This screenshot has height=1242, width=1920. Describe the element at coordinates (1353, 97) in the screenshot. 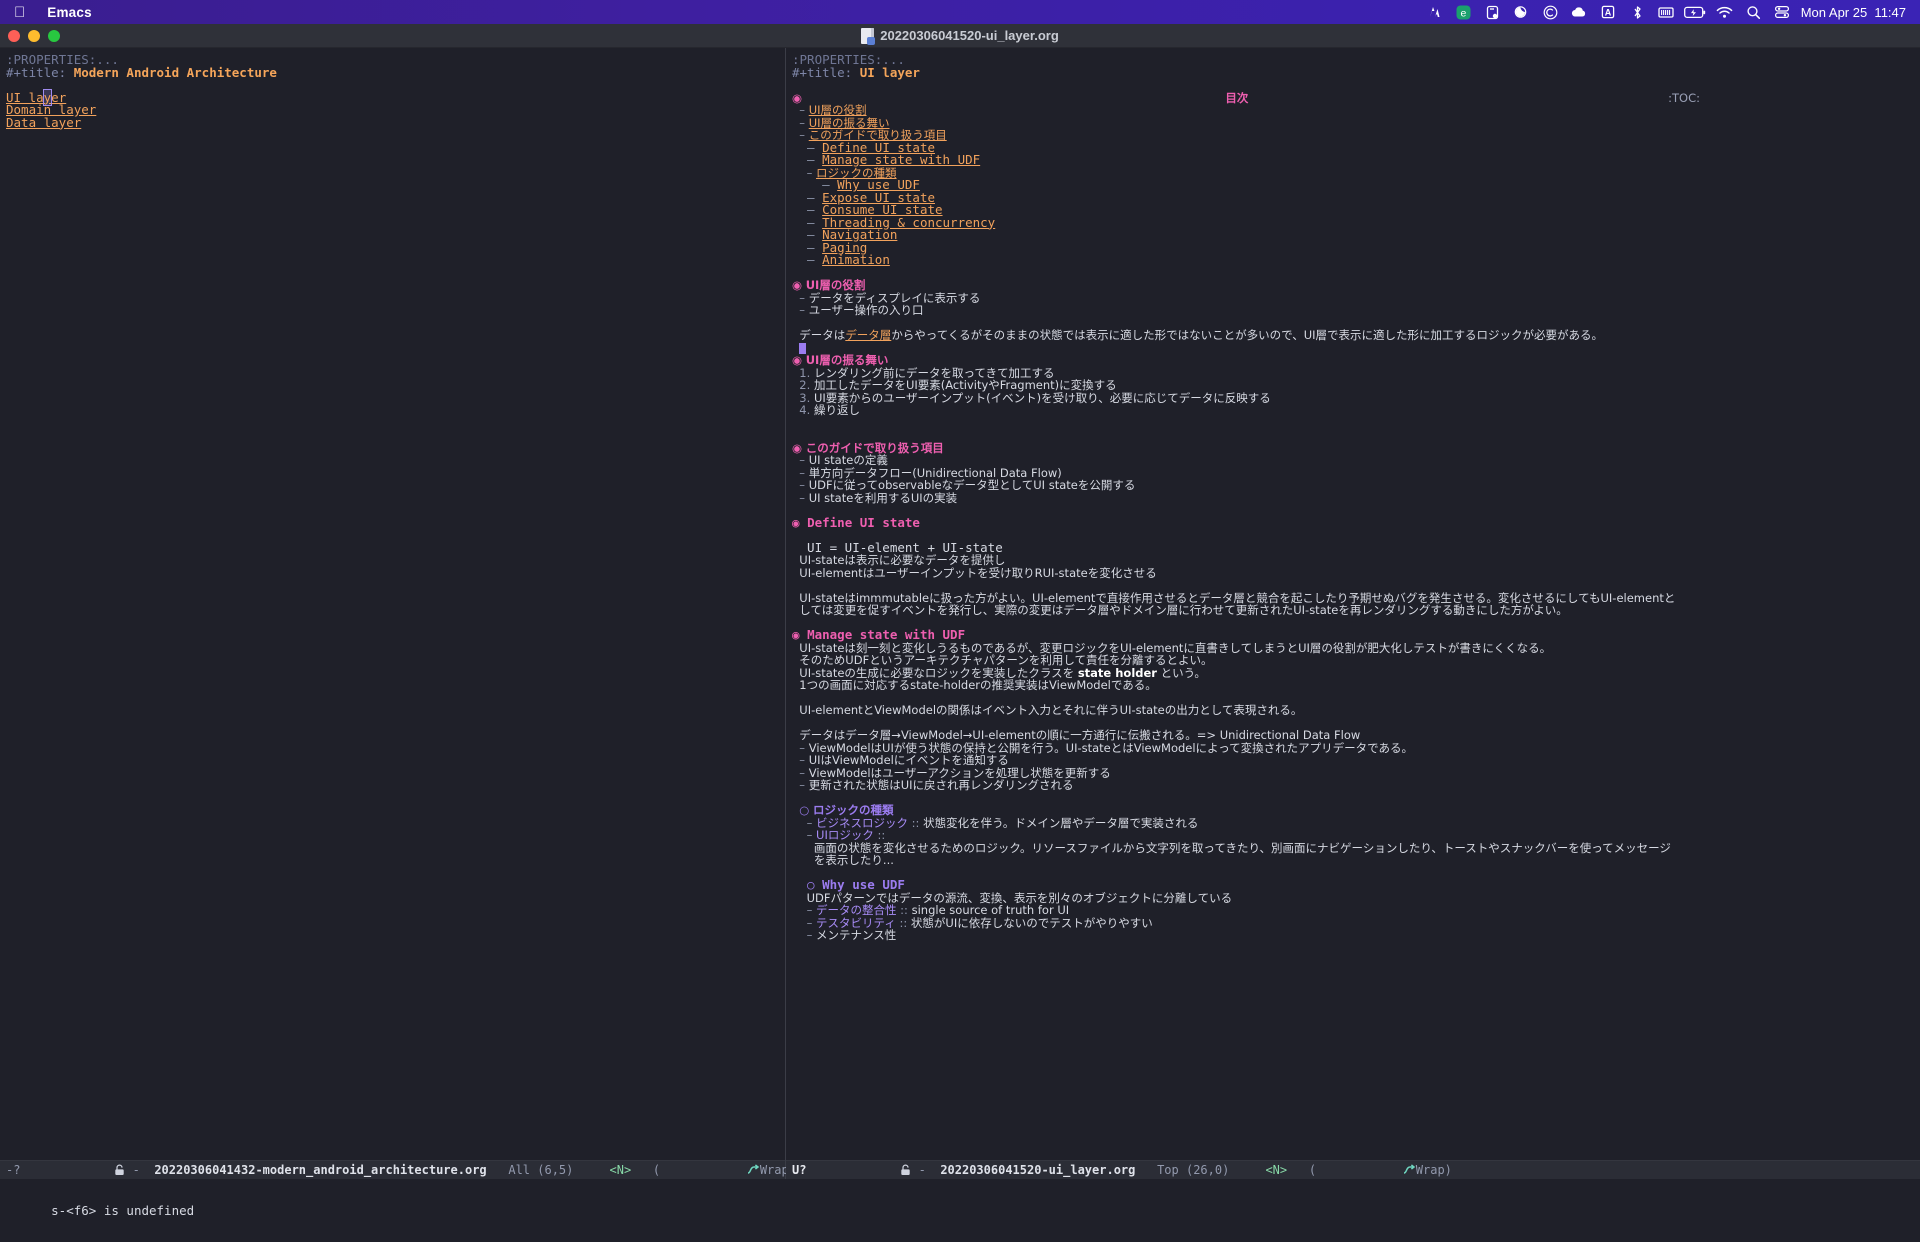

I see `buffer-line: ◉ 目次:TOC:` at that location.